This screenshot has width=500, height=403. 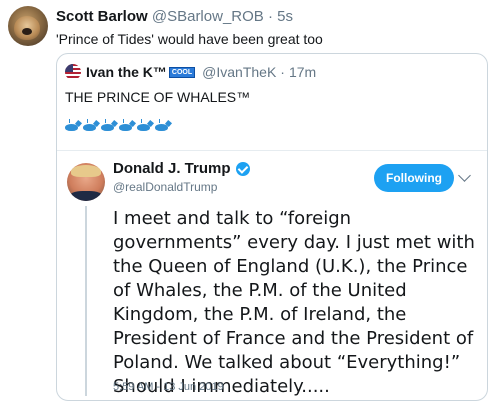 What do you see at coordinates (172, 169) in the screenshot?
I see `embedded-display-name: Donald J. Trump` at bounding box center [172, 169].